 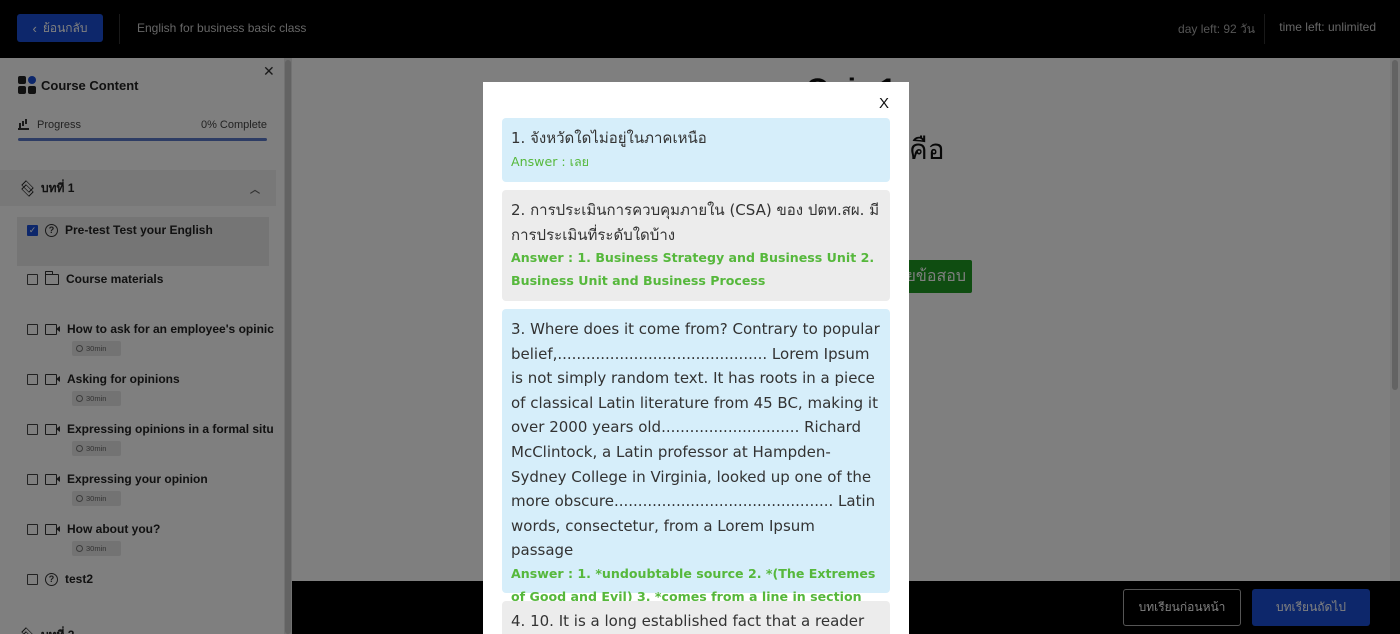 What do you see at coordinates (884, 103) in the screenshot?
I see `close-icon: X` at bounding box center [884, 103].